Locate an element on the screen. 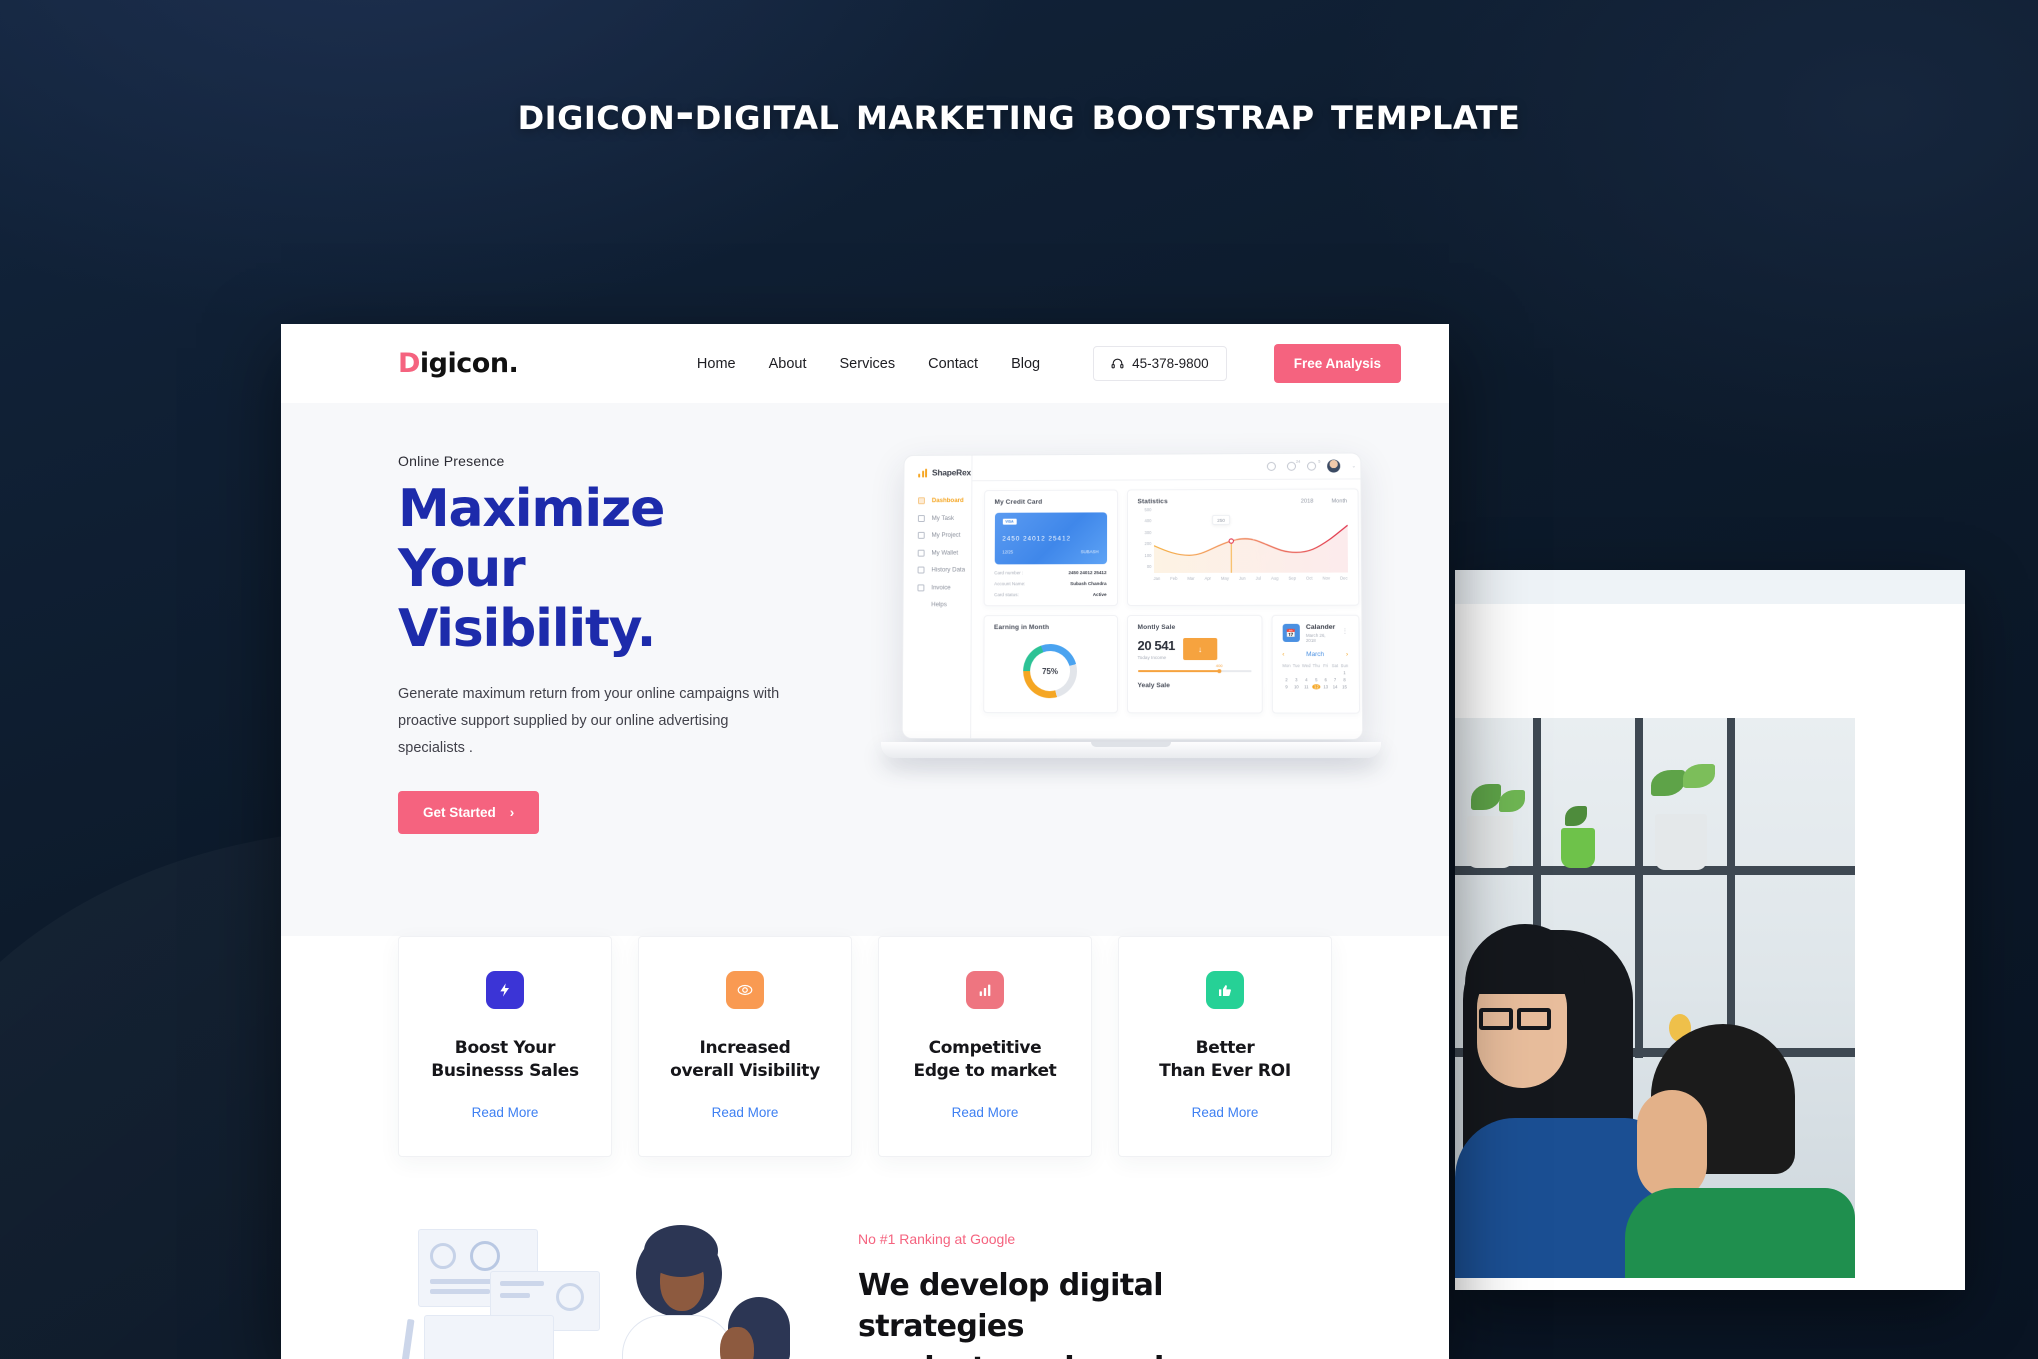 This screenshot has width=2038, height=1359. calendar-day-today: 12 is located at coordinates (1316, 686).